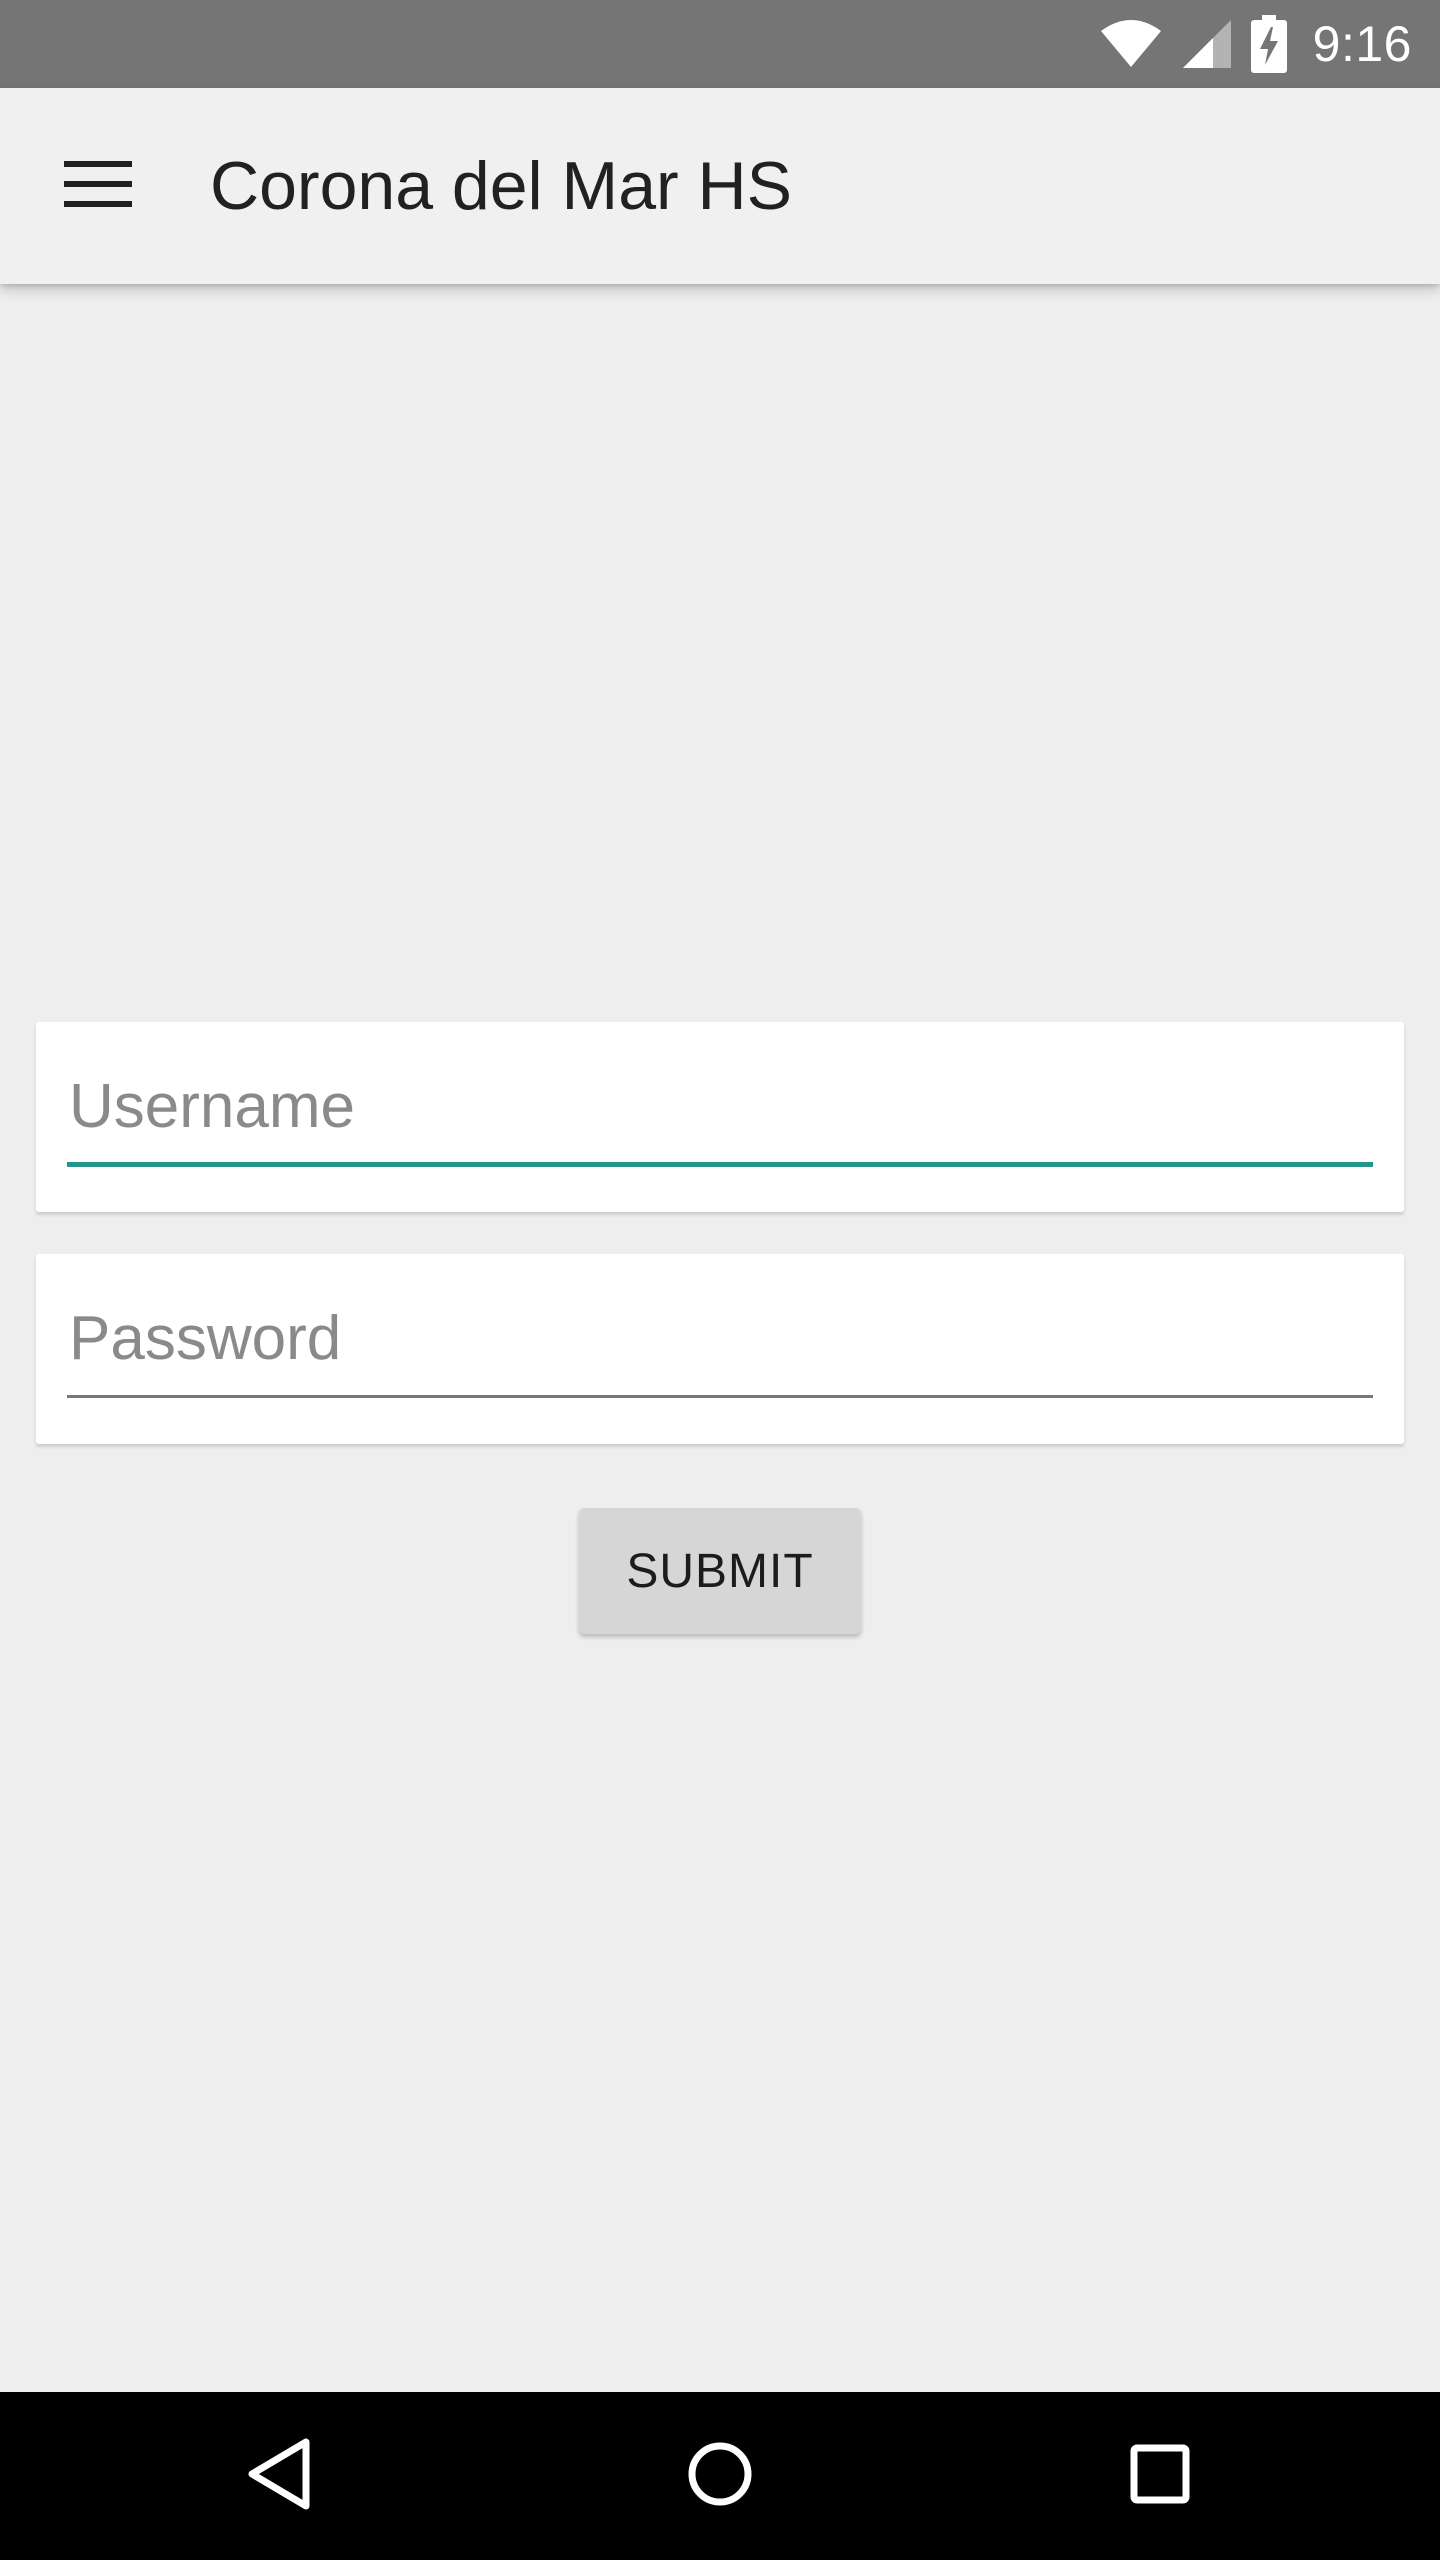 This screenshot has height=2560, width=1440. I want to click on menu-button, so click(98, 186).